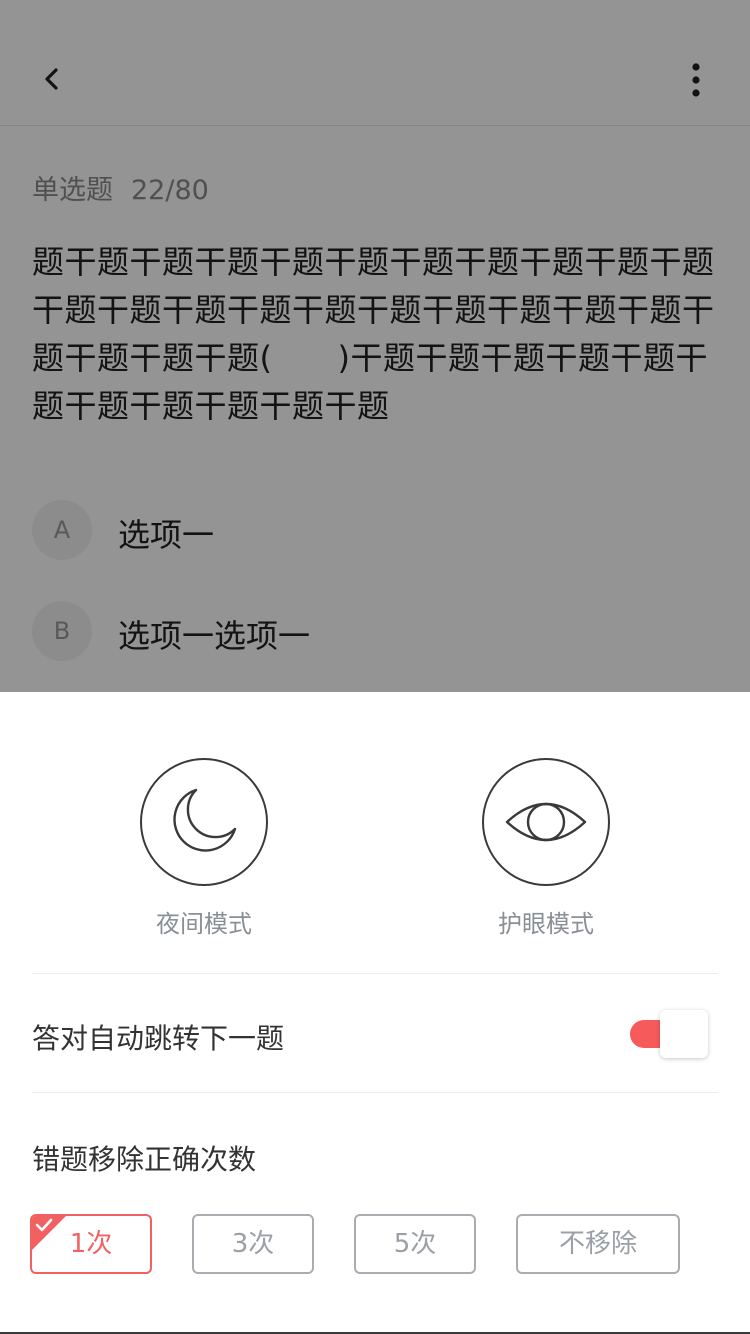  I want to click on eye-care-mode-circle, so click(546, 822).